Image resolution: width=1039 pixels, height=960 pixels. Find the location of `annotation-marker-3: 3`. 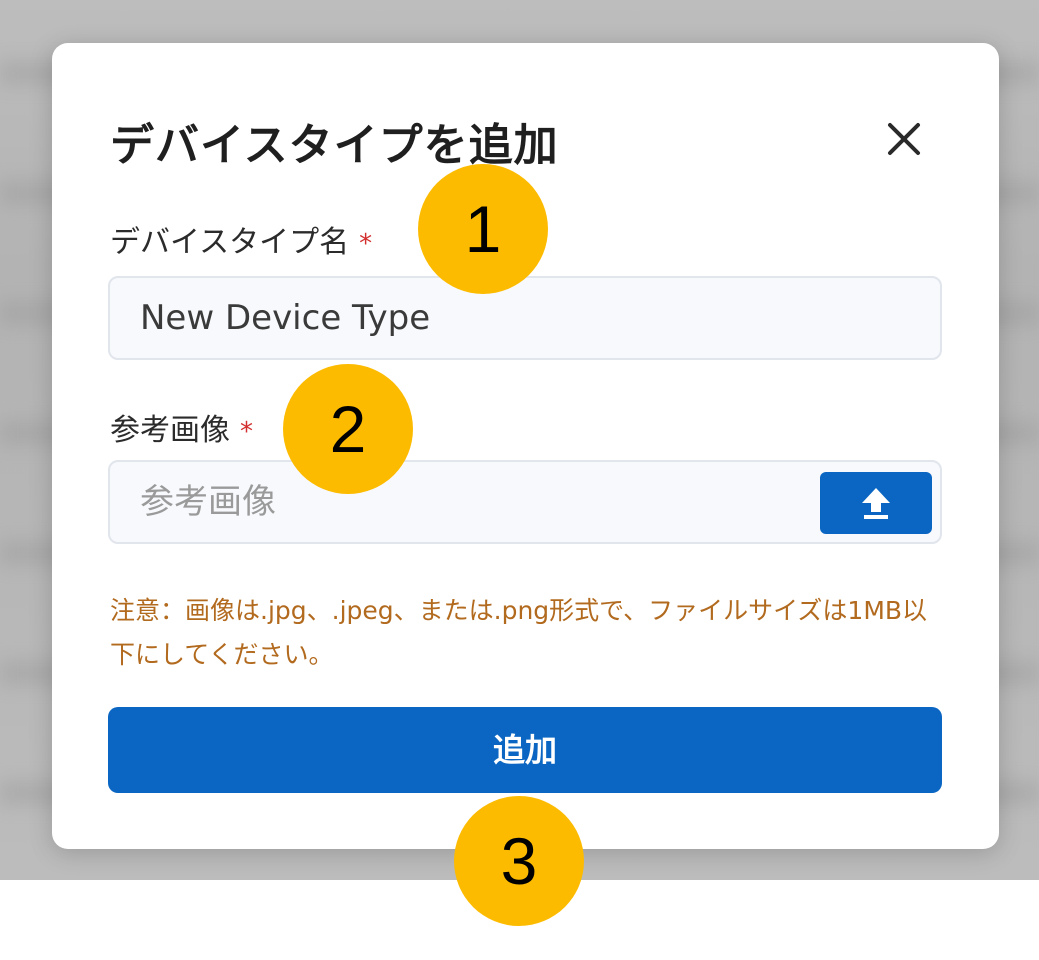

annotation-marker-3: 3 is located at coordinates (519, 861).